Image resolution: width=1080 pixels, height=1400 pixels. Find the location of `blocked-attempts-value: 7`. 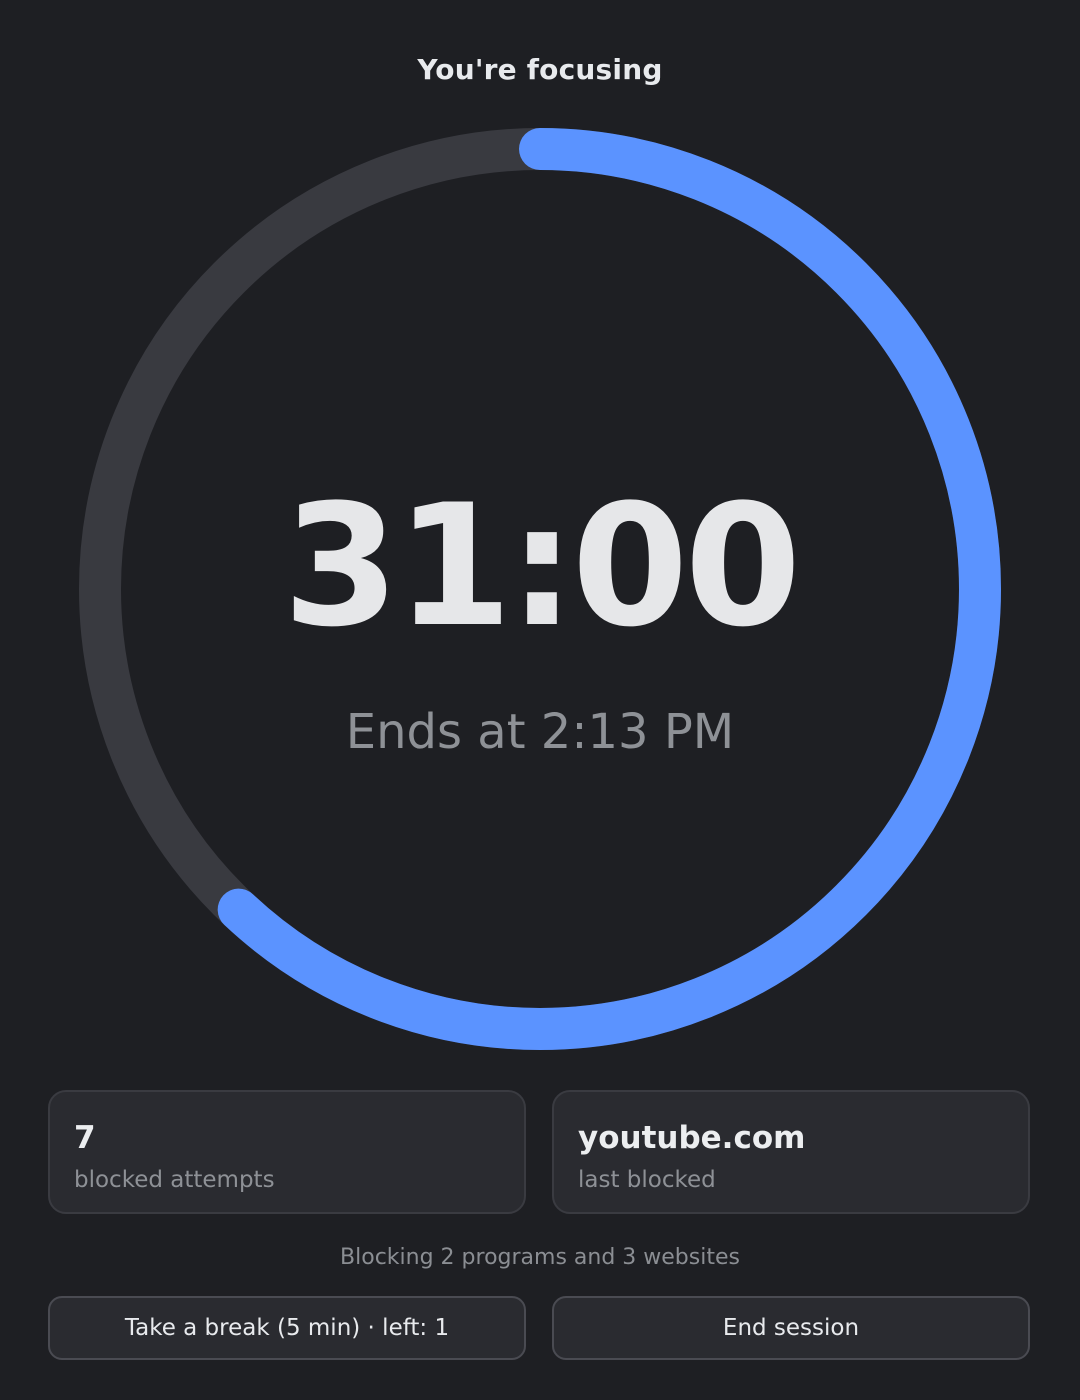

blocked-attempts-value: 7 is located at coordinates (85, 1138).